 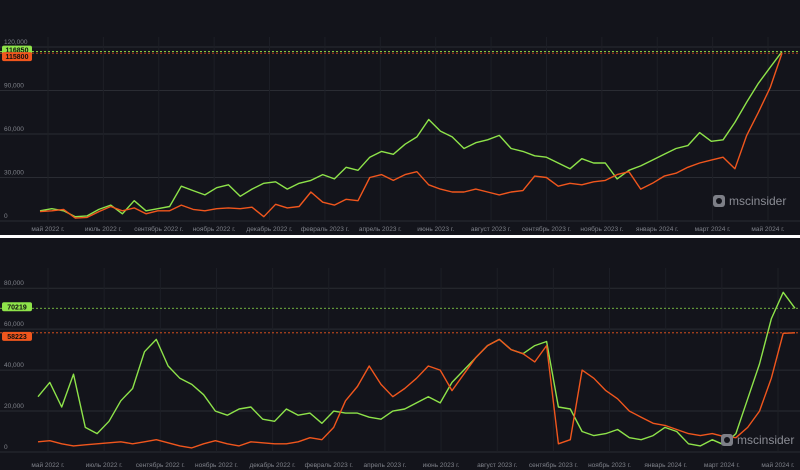 I want to click on brand-watermark-top: mscinsider, so click(x=749, y=201).